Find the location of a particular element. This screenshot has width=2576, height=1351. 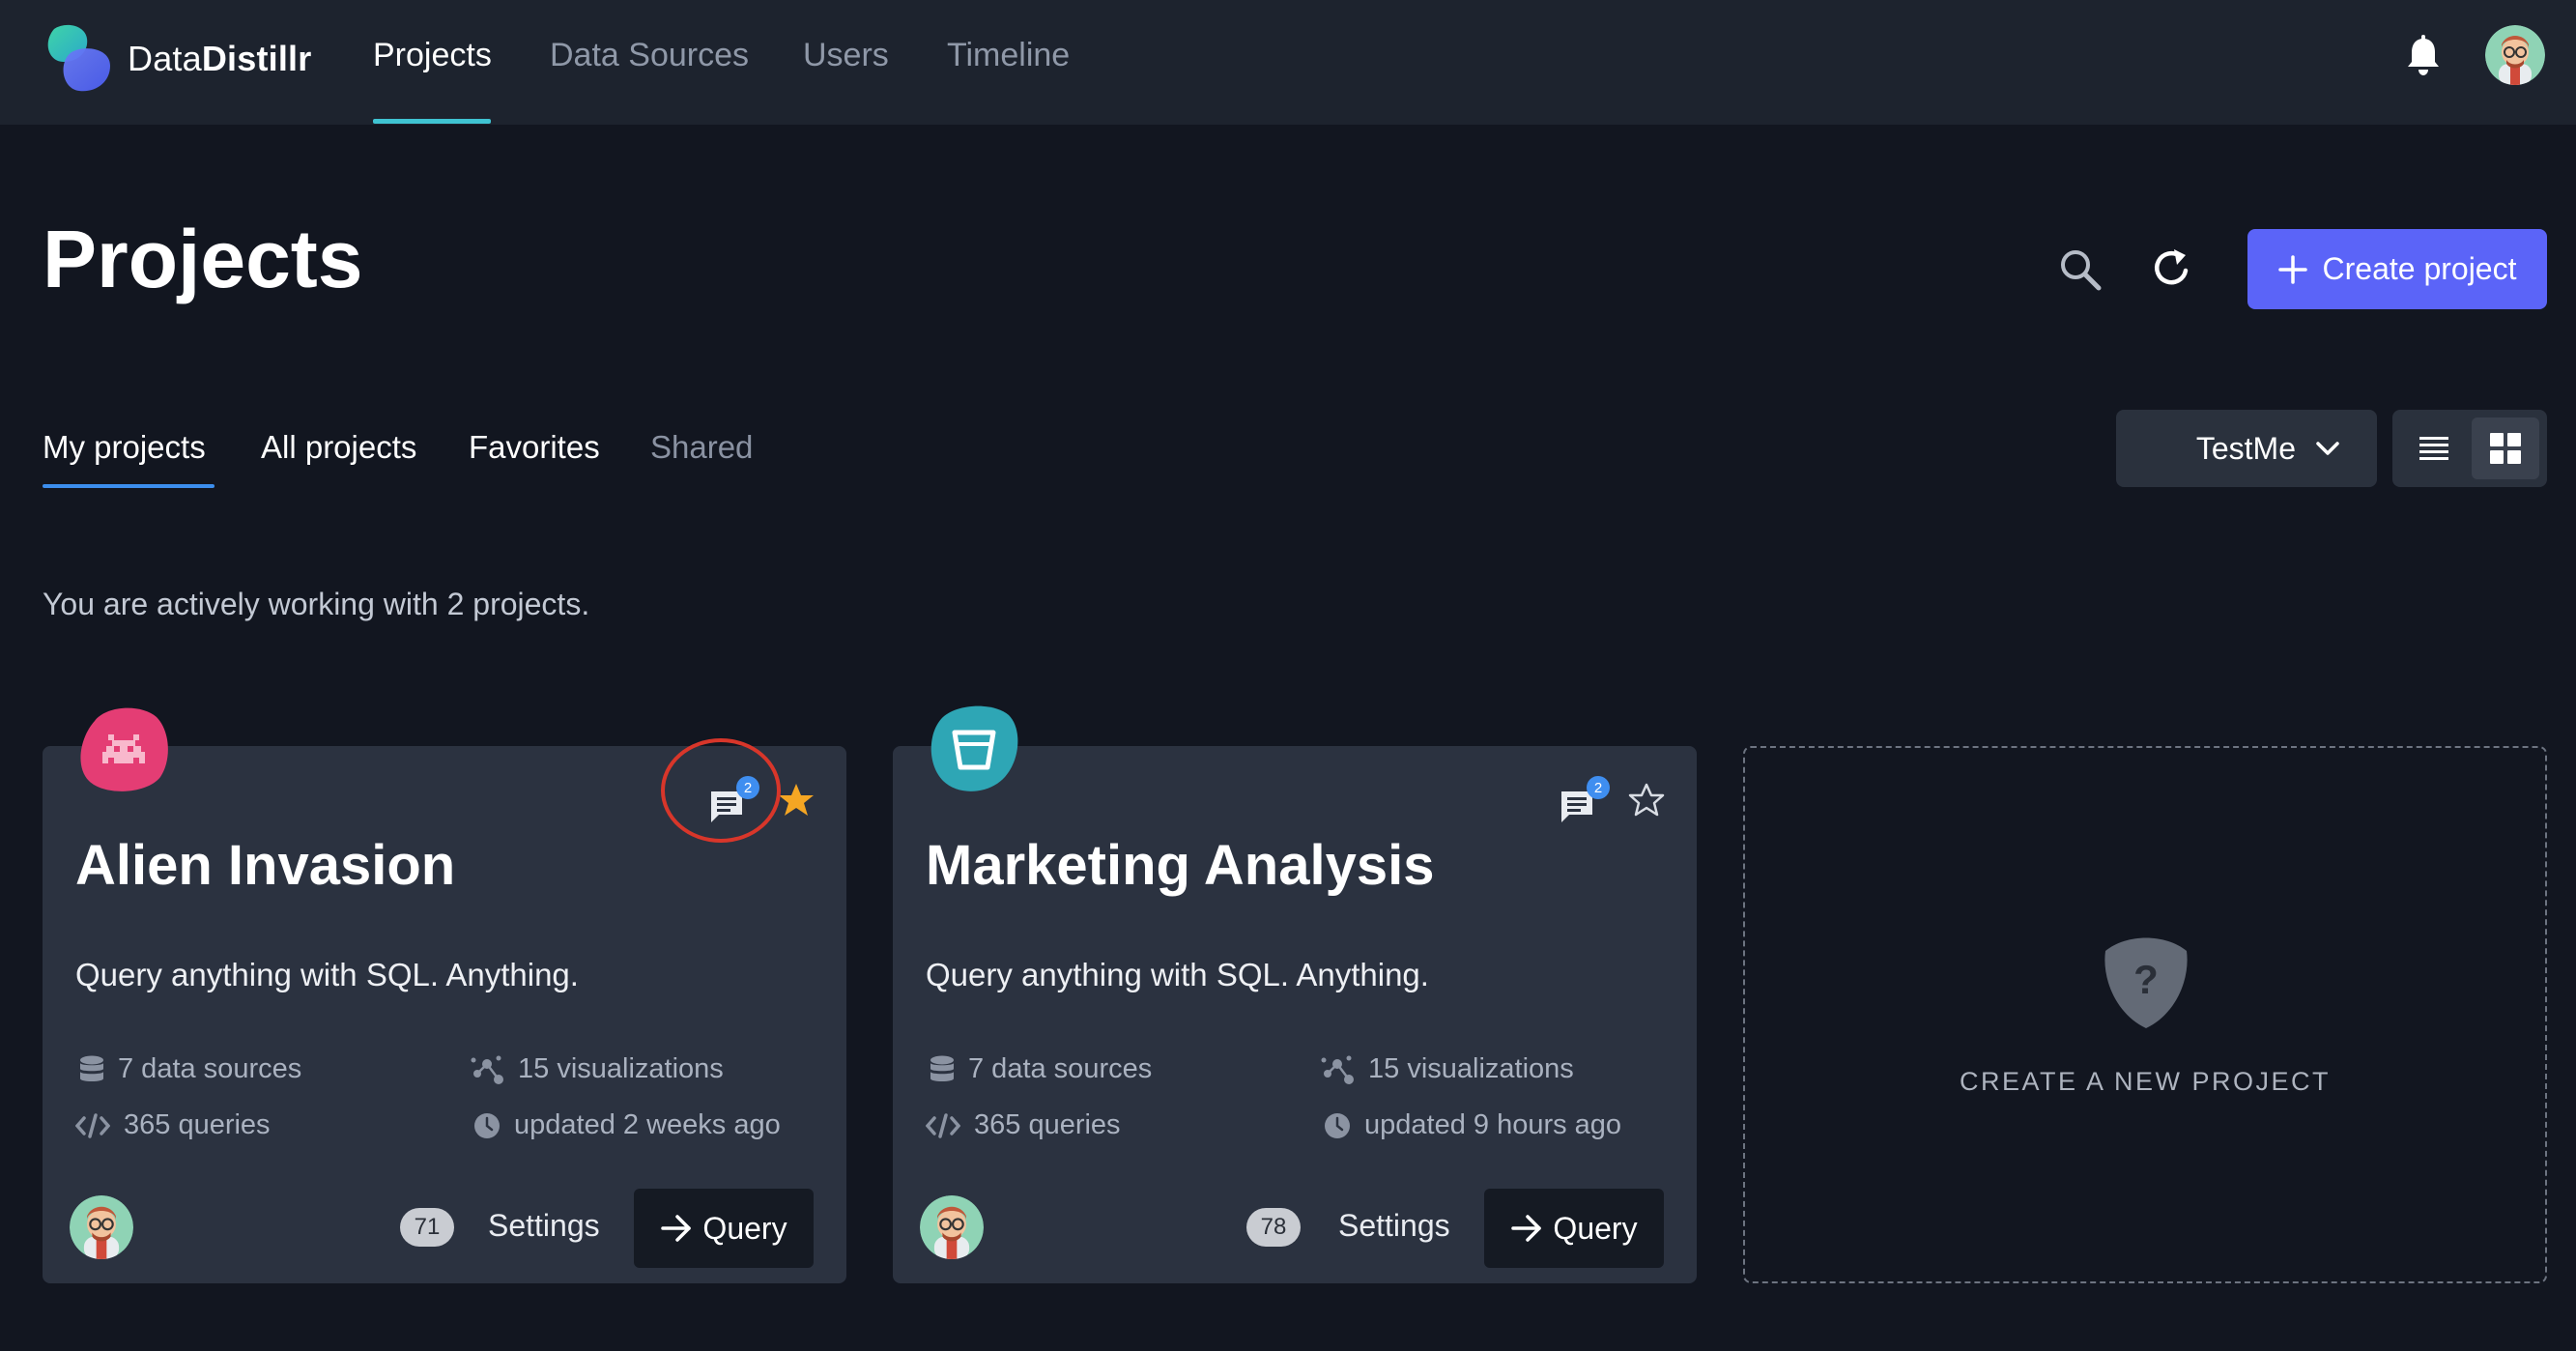

nav-timeline: Timeline is located at coordinates (1009, 55).